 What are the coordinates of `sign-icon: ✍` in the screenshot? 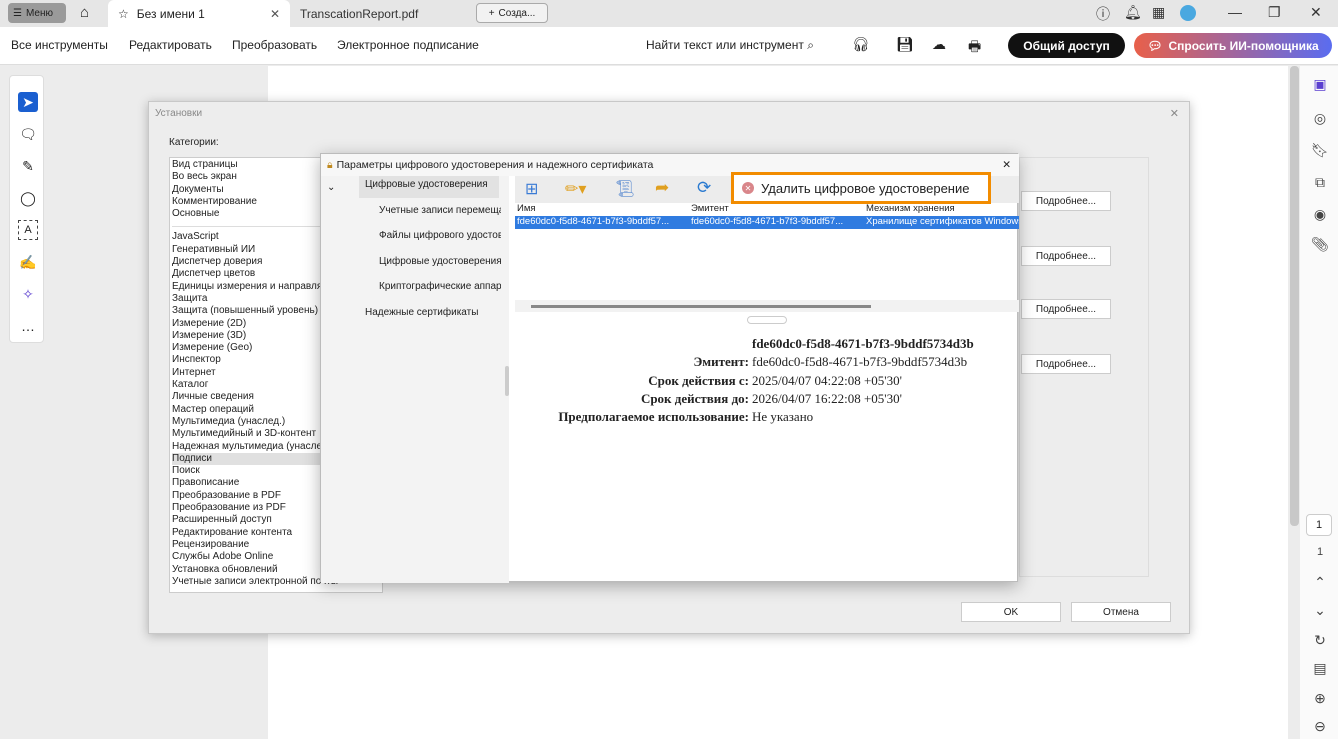 It's located at (28, 262).